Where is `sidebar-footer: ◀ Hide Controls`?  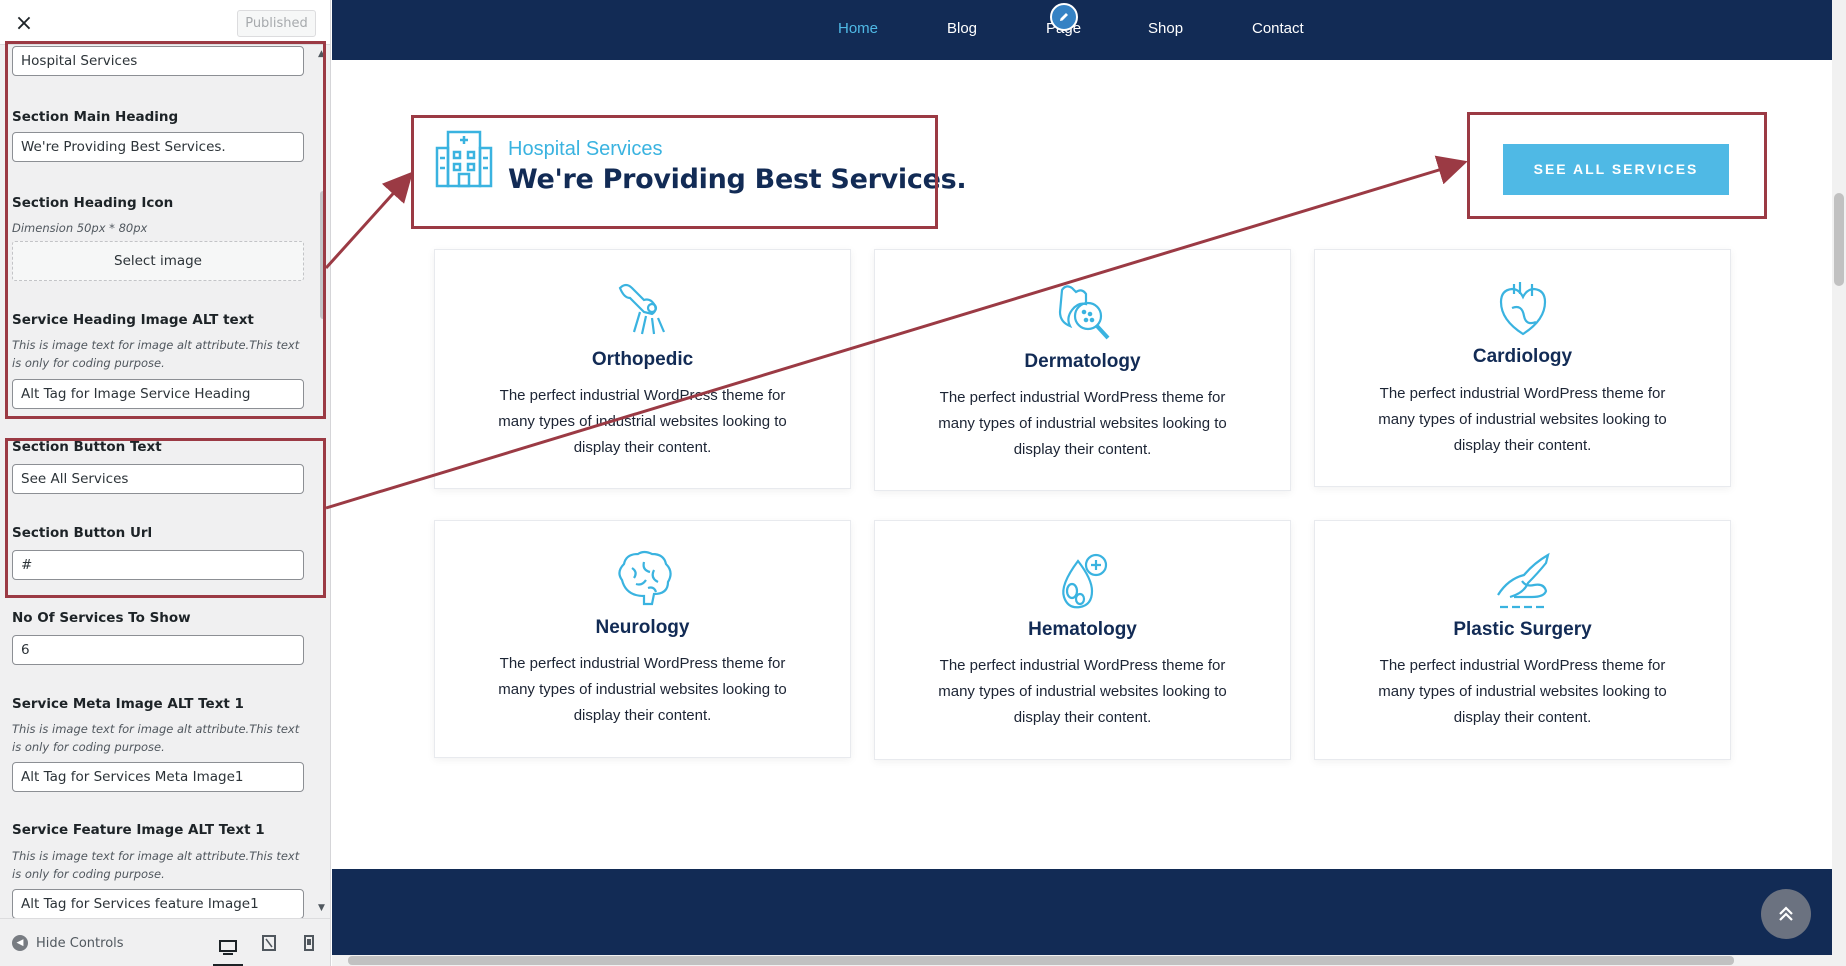
sidebar-footer: ◀ Hide Controls is located at coordinates (165, 942).